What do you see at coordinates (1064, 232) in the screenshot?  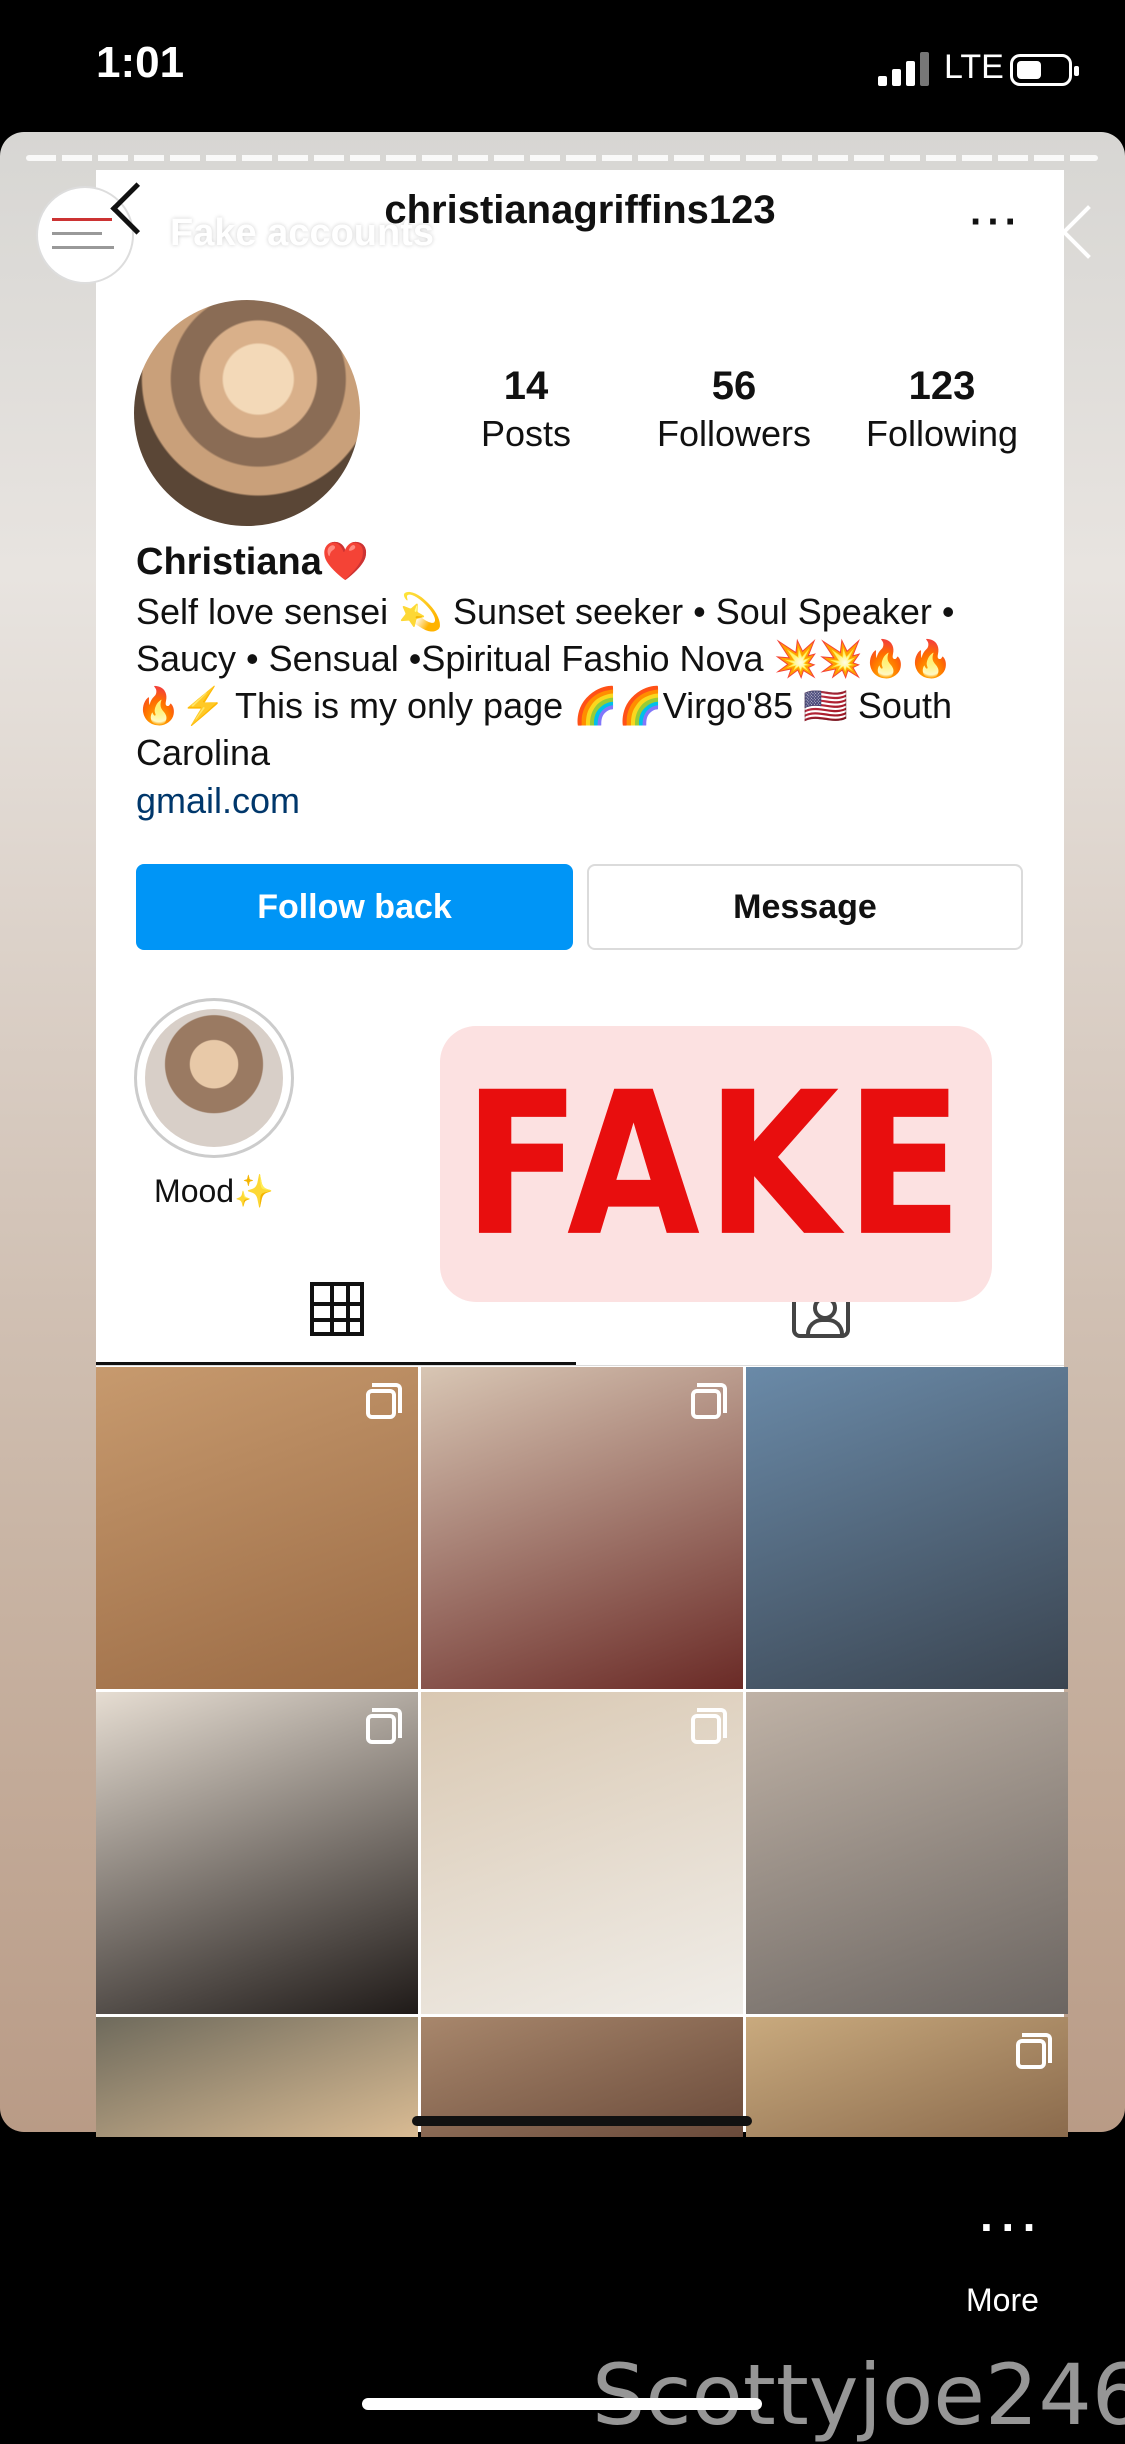 I see `close-icon` at bounding box center [1064, 232].